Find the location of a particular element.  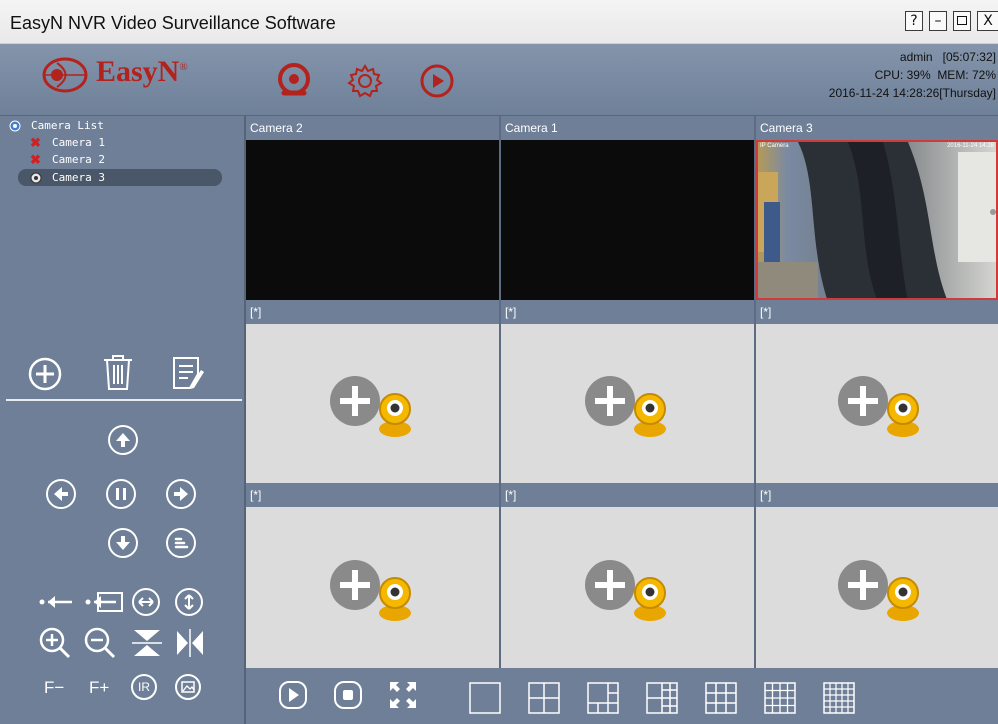

arrow-left-icon is located at coordinates (61, 494).